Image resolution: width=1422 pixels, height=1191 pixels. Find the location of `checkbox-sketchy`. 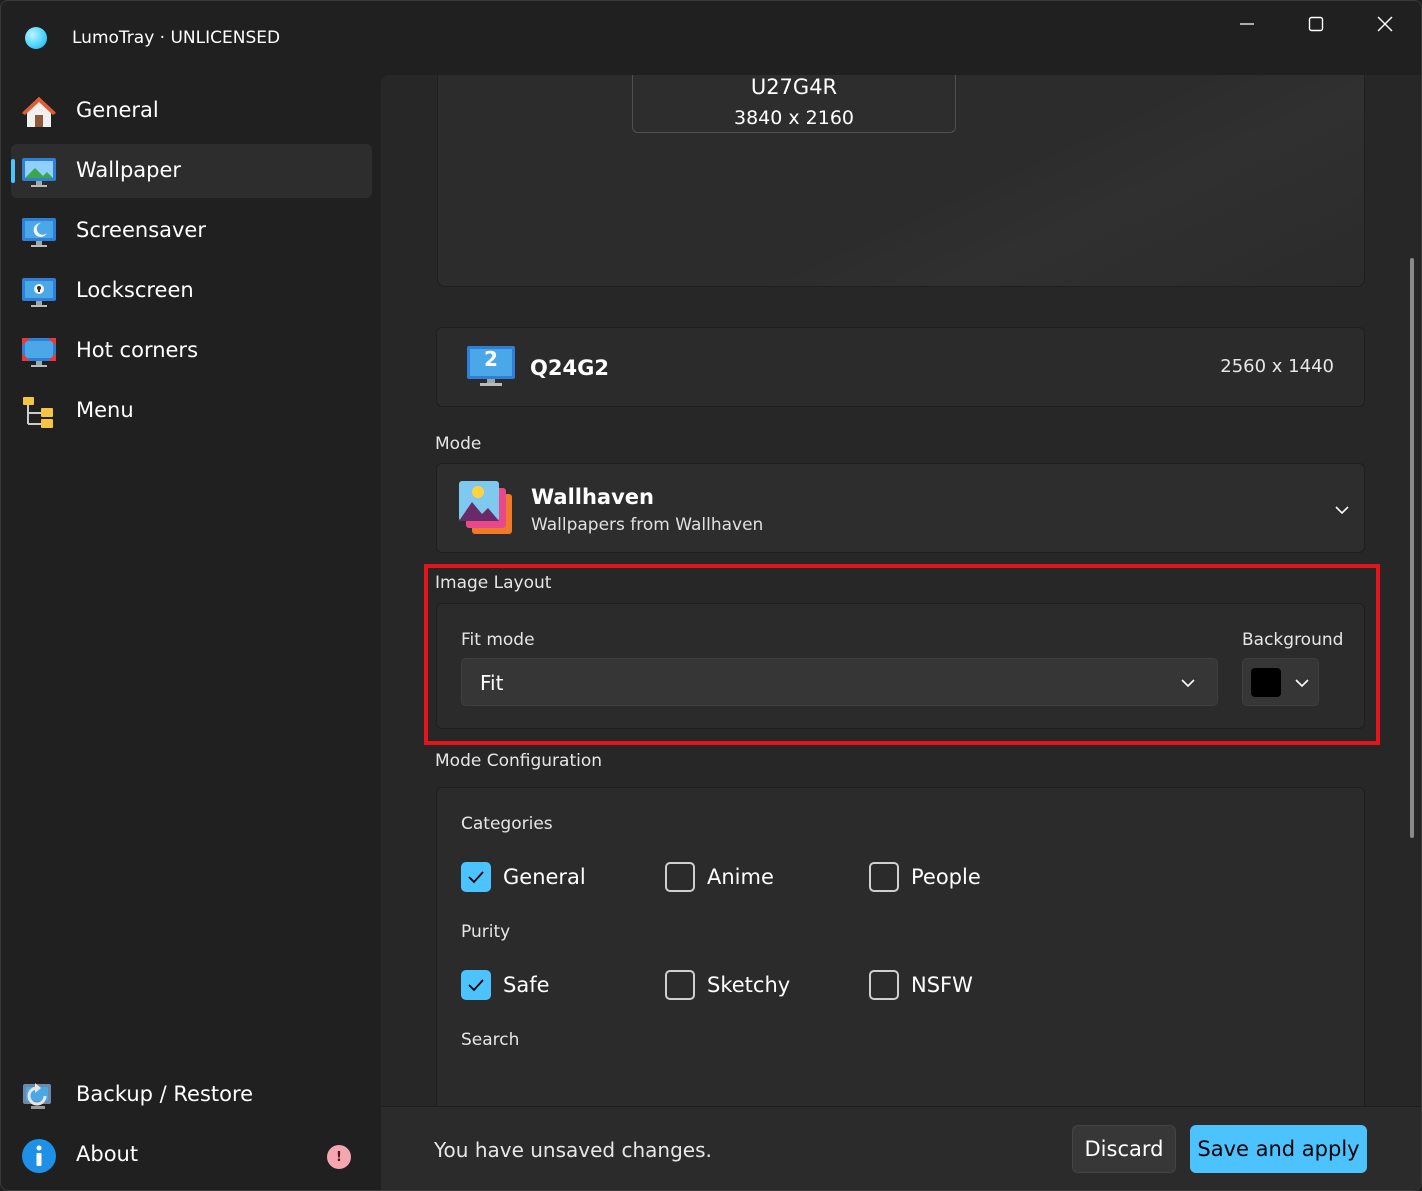

checkbox-sketchy is located at coordinates (680, 985).